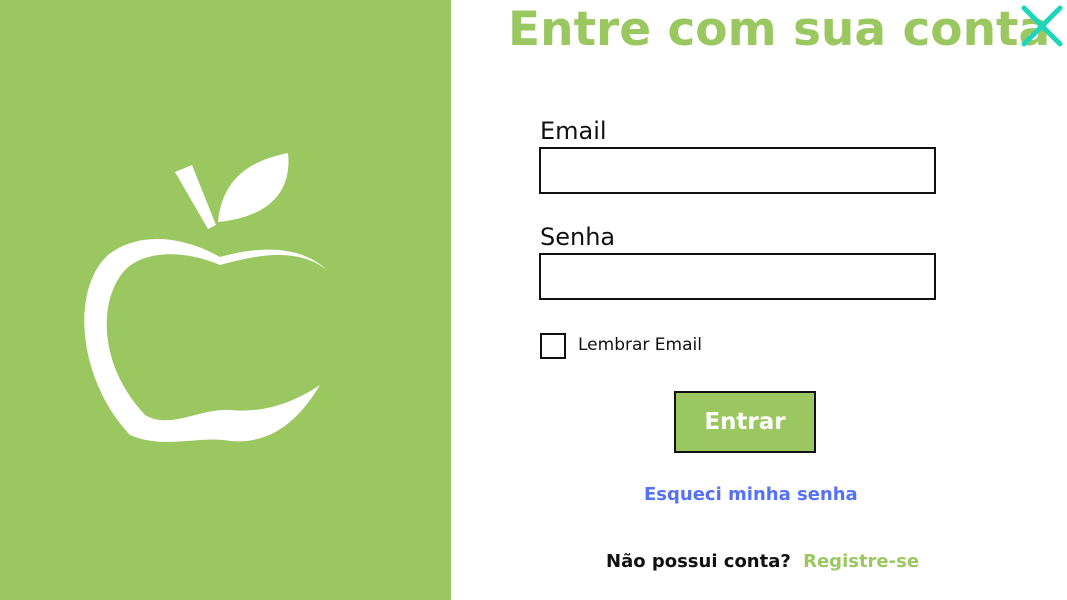 The height and width of the screenshot is (600, 1067). I want to click on login-button: Entrar, so click(745, 422).